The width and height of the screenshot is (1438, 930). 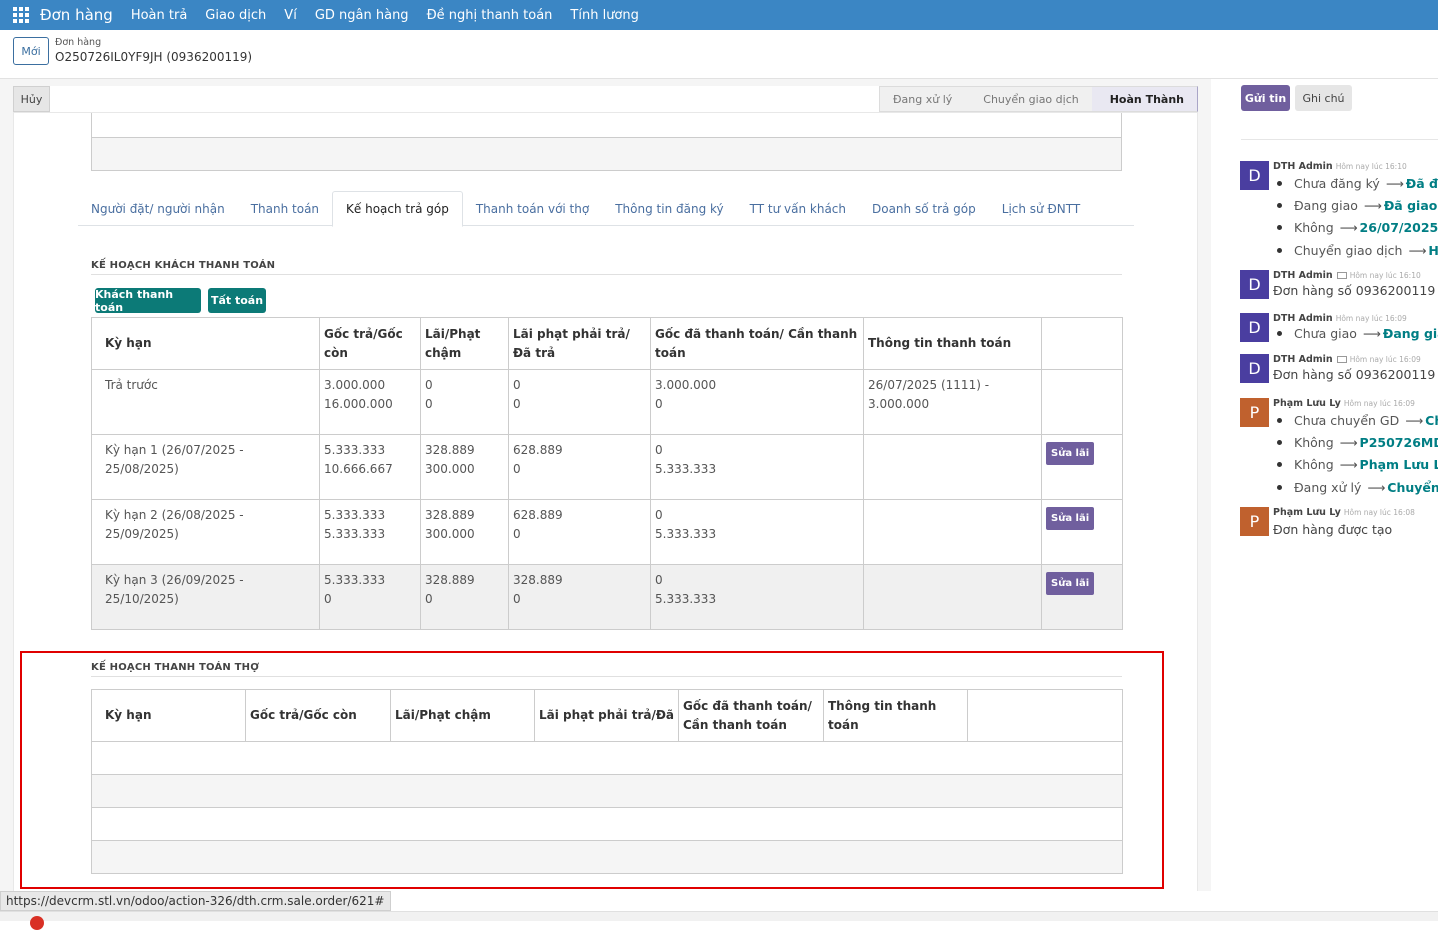 What do you see at coordinates (21, 15) in the screenshot?
I see `apps-menu-icon` at bounding box center [21, 15].